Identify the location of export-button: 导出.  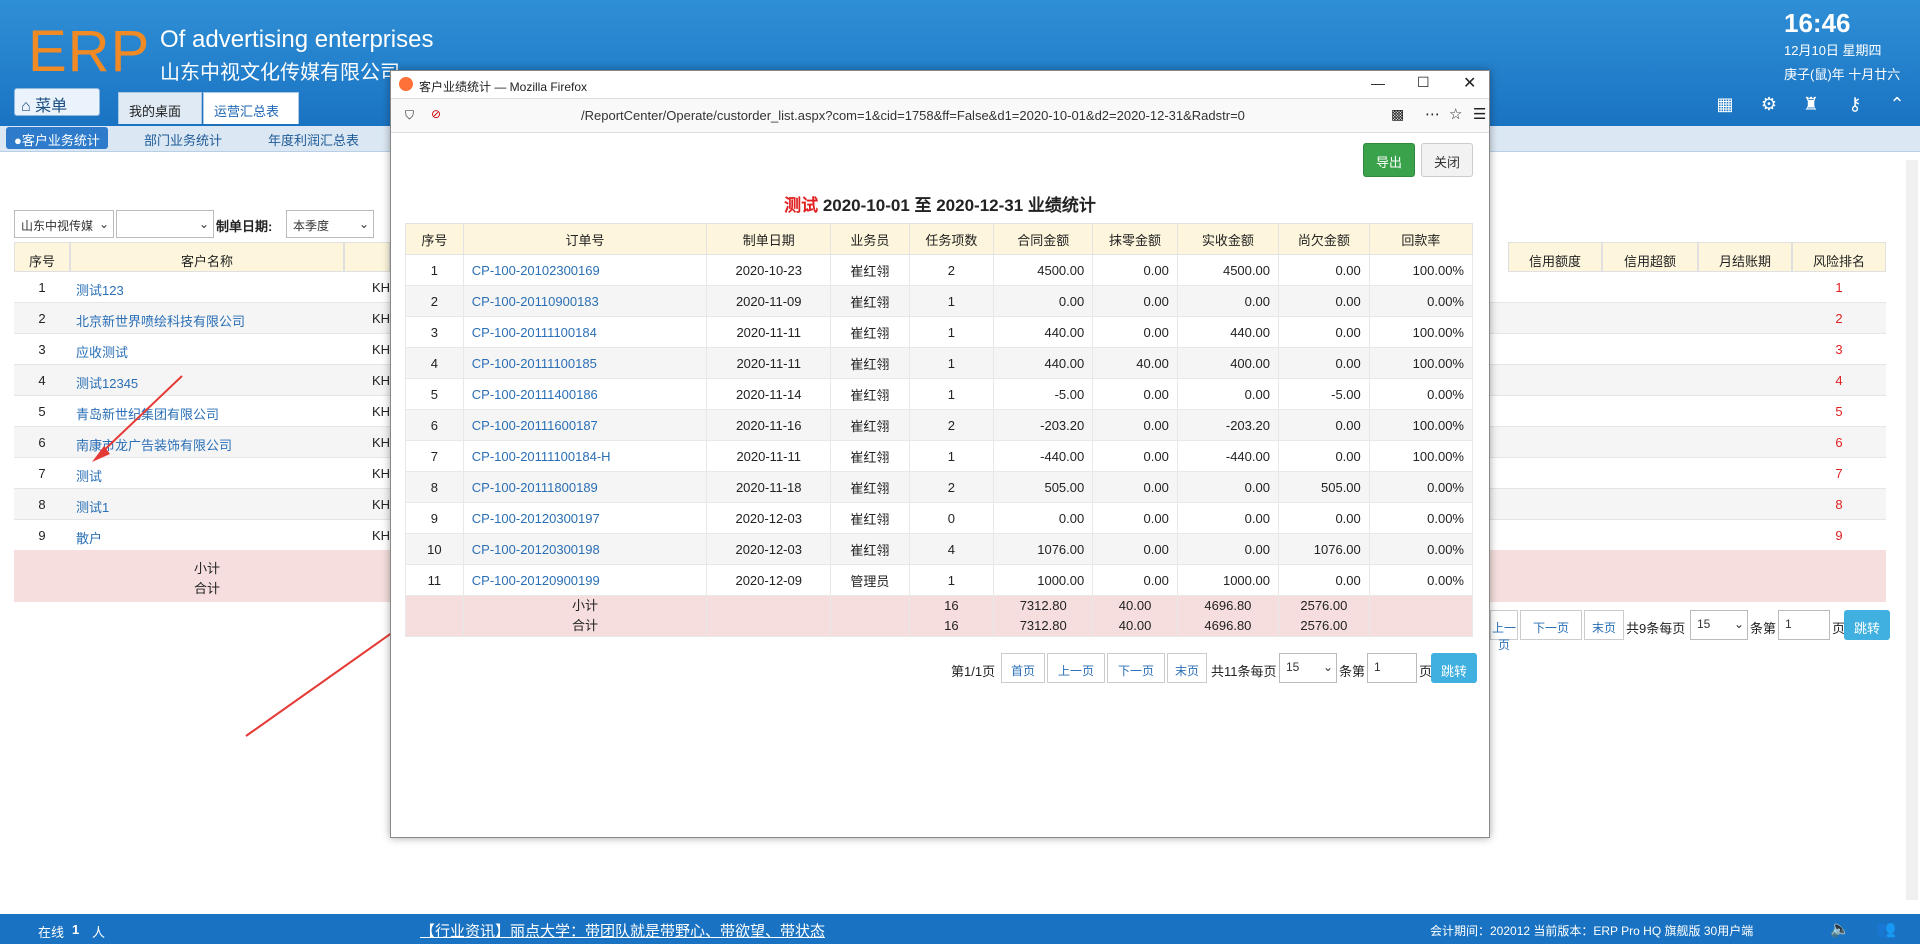
(1389, 160).